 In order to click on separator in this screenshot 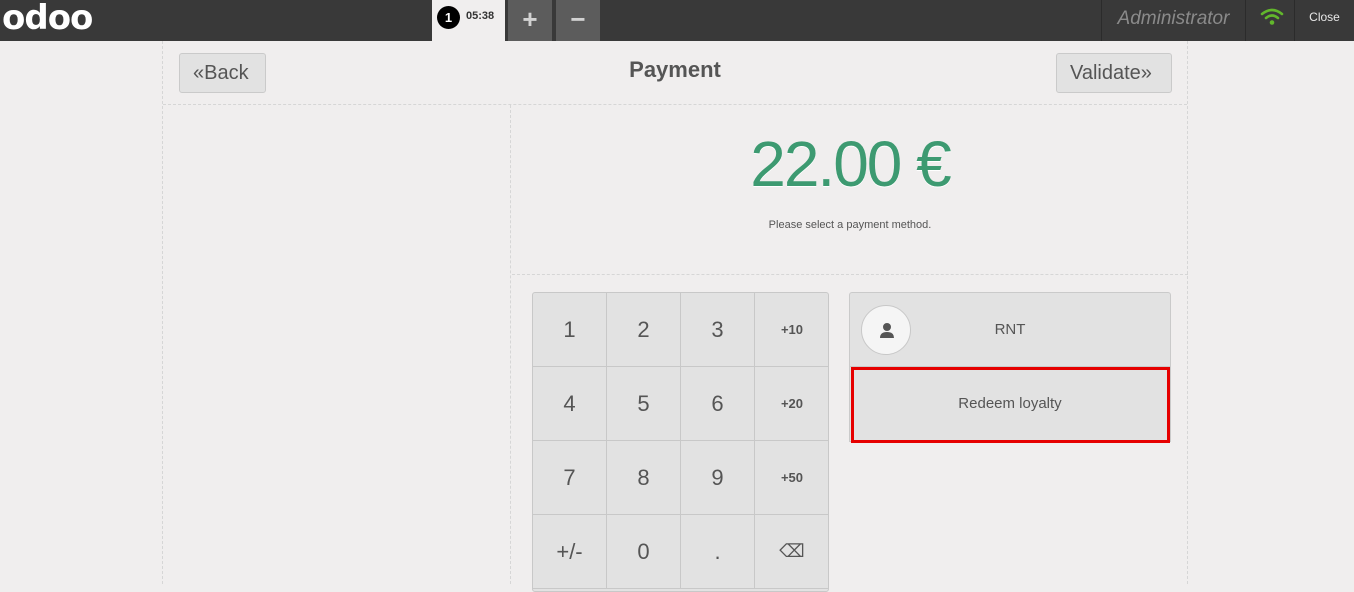, I will do `click(1245, 20)`.